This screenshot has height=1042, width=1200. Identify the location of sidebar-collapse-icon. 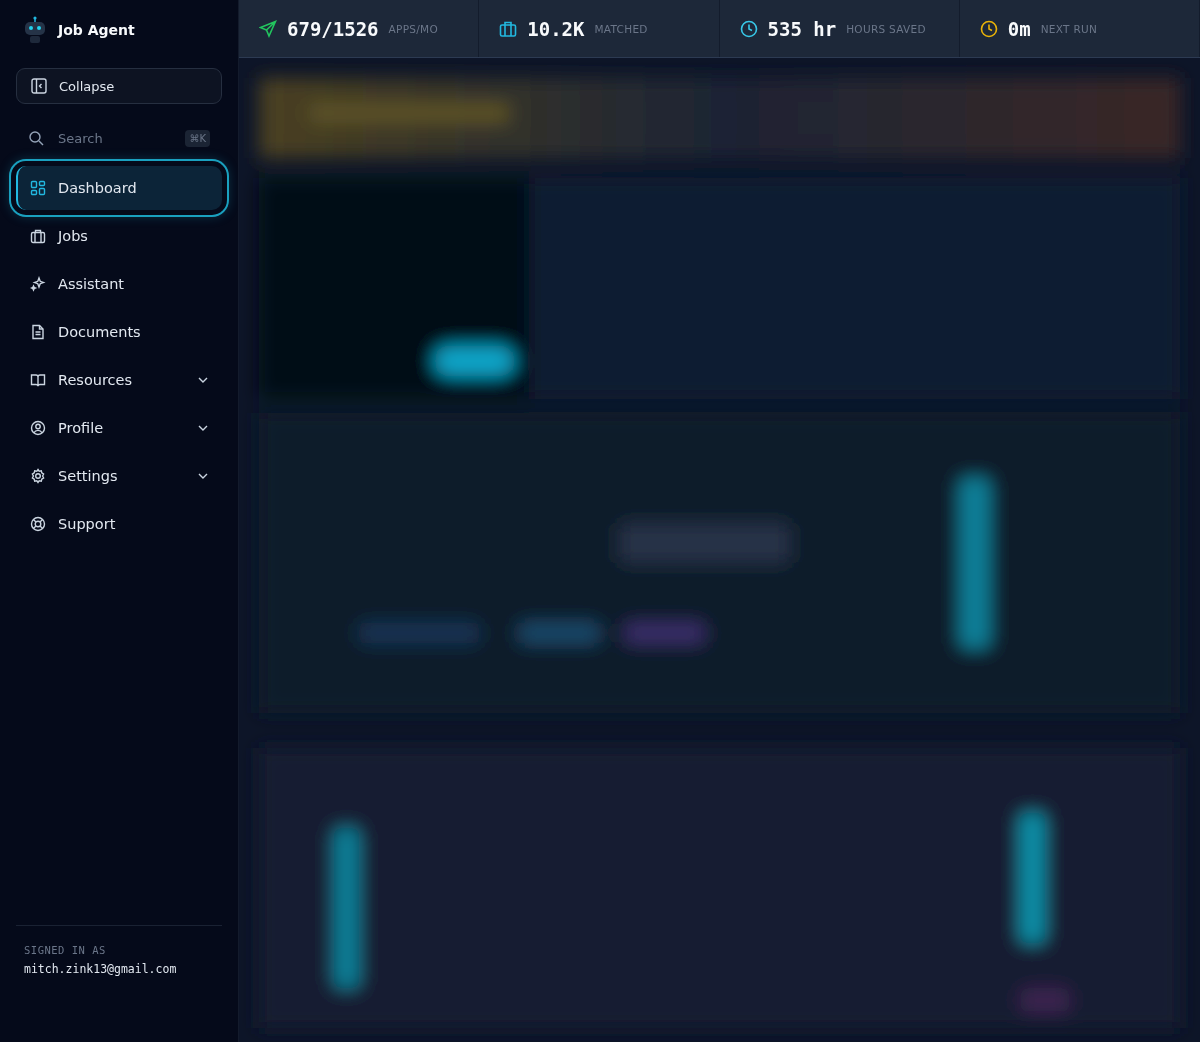
(39, 86).